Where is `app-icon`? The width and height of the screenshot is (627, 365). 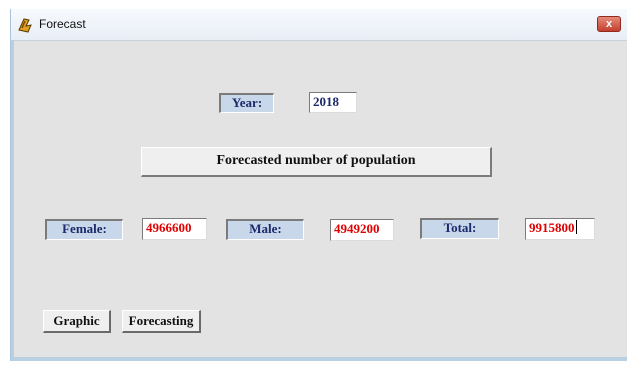
app-icon is located at coordinates (25, 25).